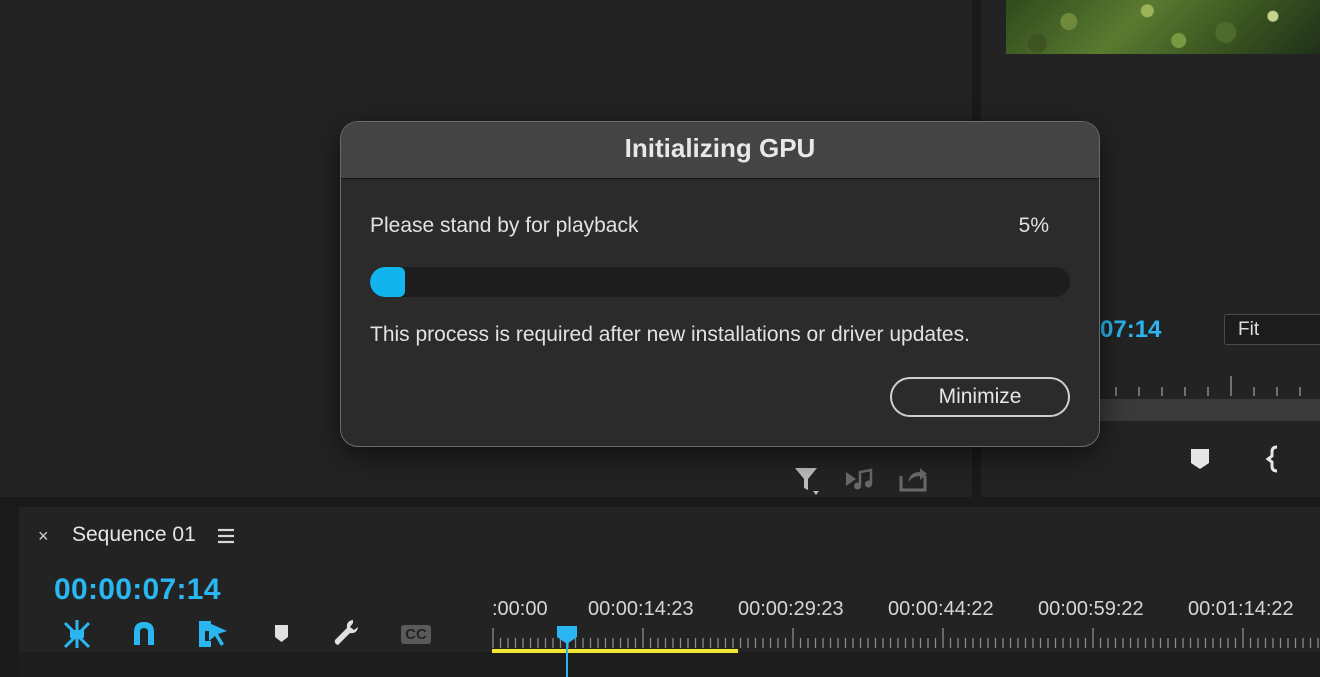 The image size is (1320, 677). What do you see at coordinates (137, 590) in the screenshot?
I see `playhead-timecode: 00:00:07:14` at bounding box center [137, 590].